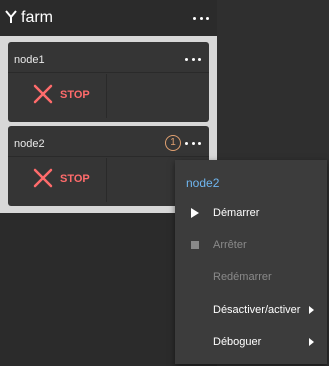  Describe the element at coordinates (29, 60) in the screenshot. I see `node-name: node1` at that location.